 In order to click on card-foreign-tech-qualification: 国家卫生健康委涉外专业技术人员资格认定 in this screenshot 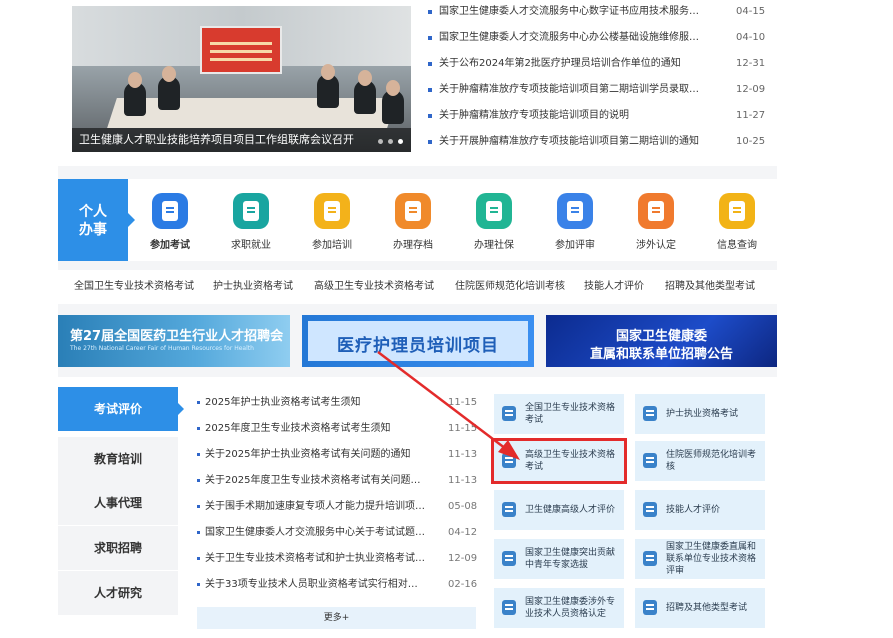, I will do `click(559, 608)`.